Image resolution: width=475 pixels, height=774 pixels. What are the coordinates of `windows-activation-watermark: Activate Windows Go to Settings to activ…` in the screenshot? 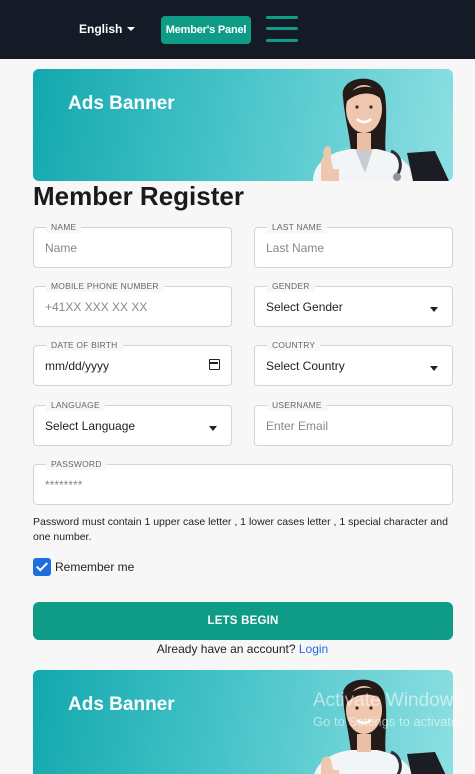 It's located at (388, 709).